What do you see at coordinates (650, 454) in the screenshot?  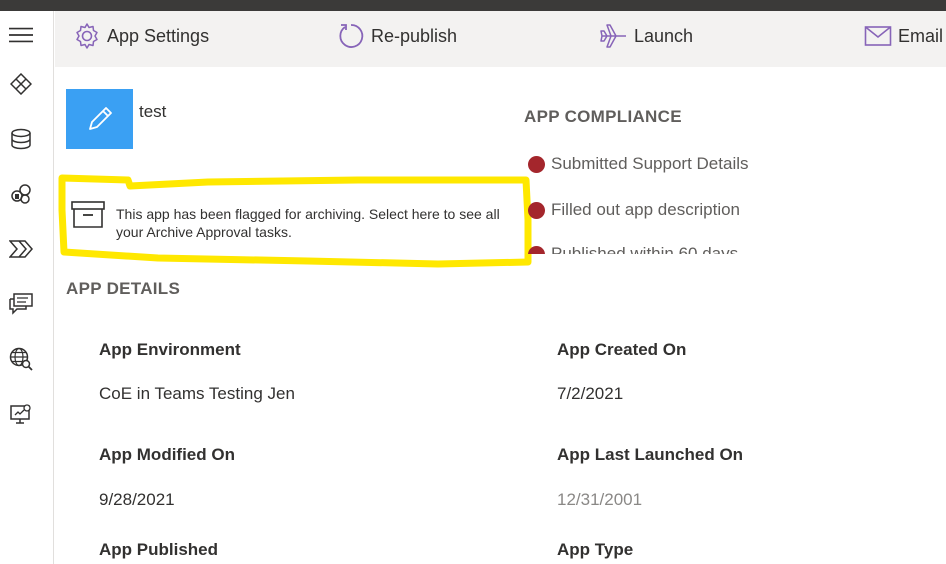 I see `last-launched-label: App Last Launched On` at bounding box center [650, 454].